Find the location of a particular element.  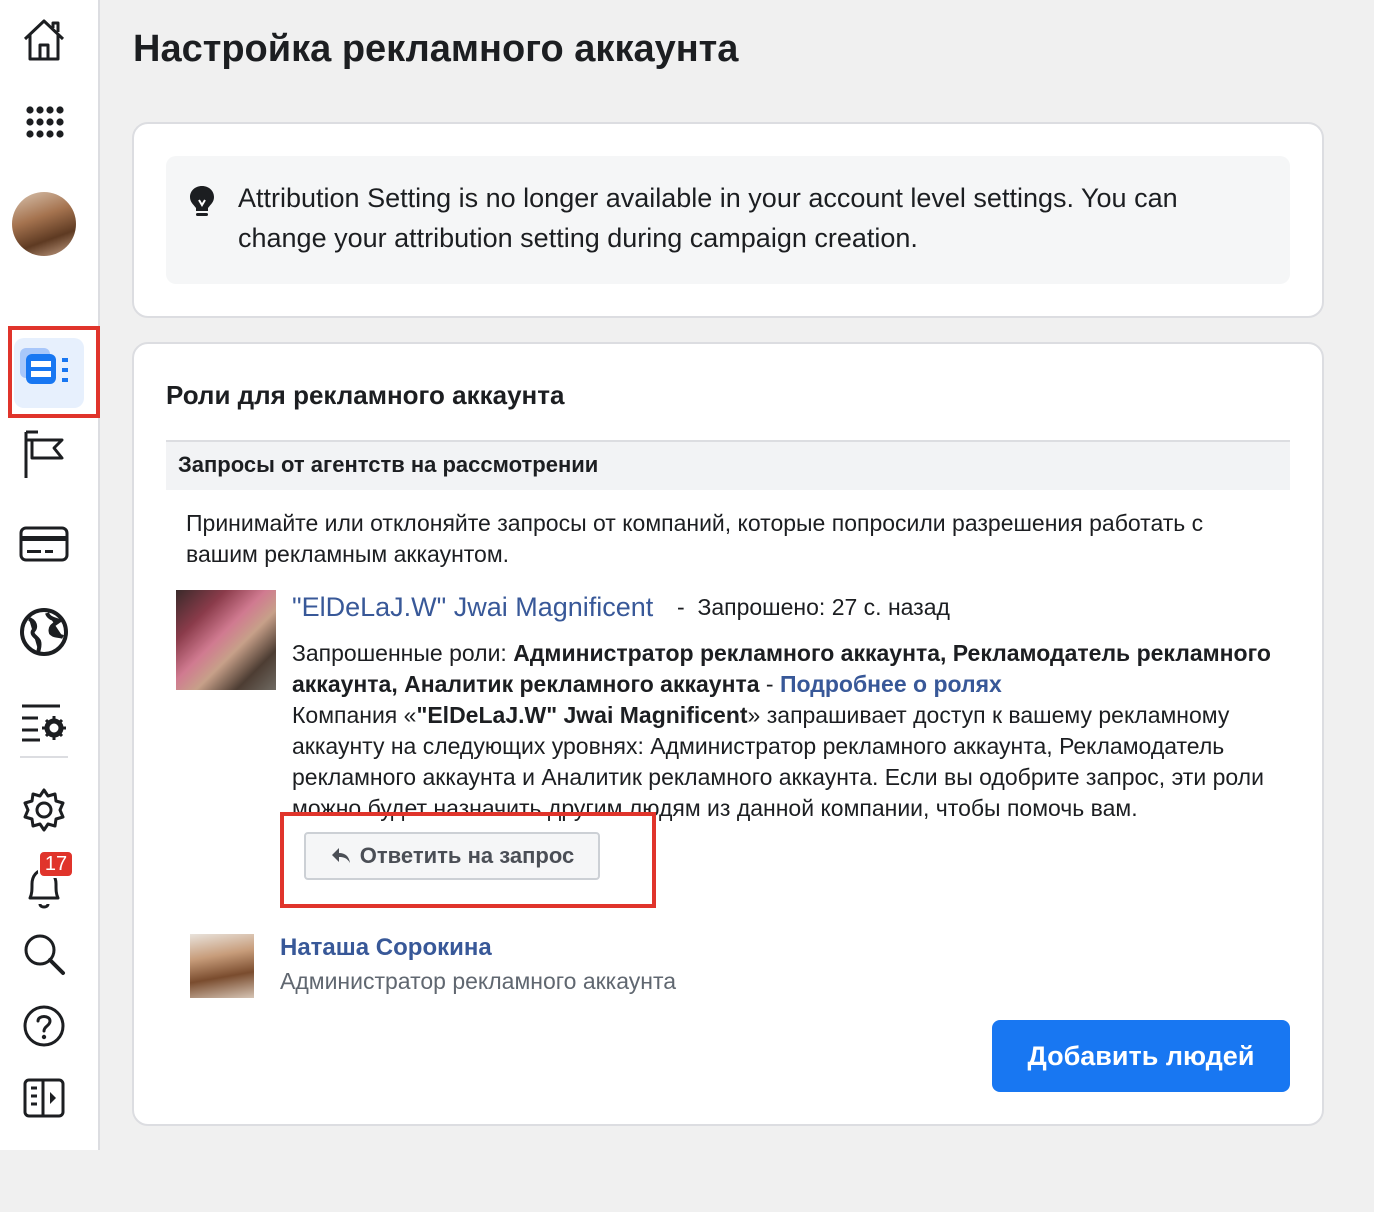

person-avatar is located at coordinates (222, 966).